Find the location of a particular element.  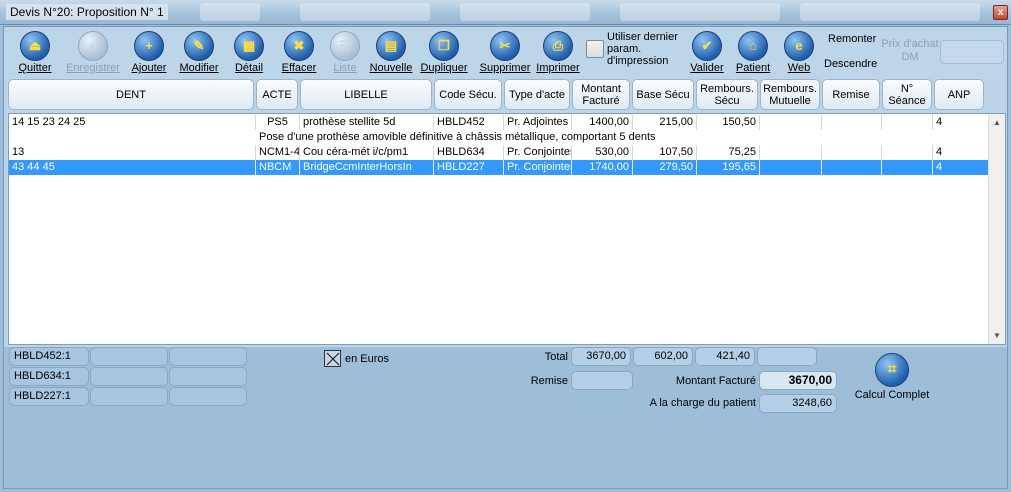

print-label: Imprimer is located at coordinates (558, 68).